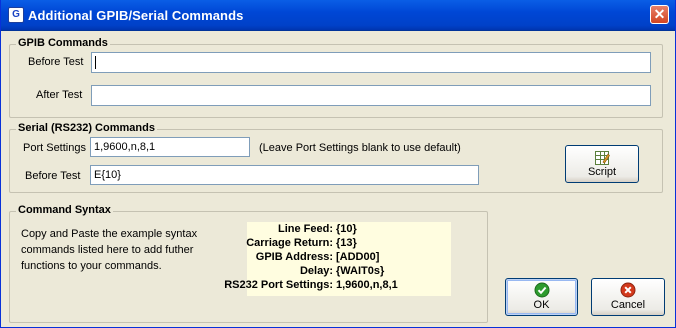 The image size is (676, 328). Describe the element at coordinates (278, 285) in the screenshot. I see `syntax-key: RS232 Port Settings:` at that location.